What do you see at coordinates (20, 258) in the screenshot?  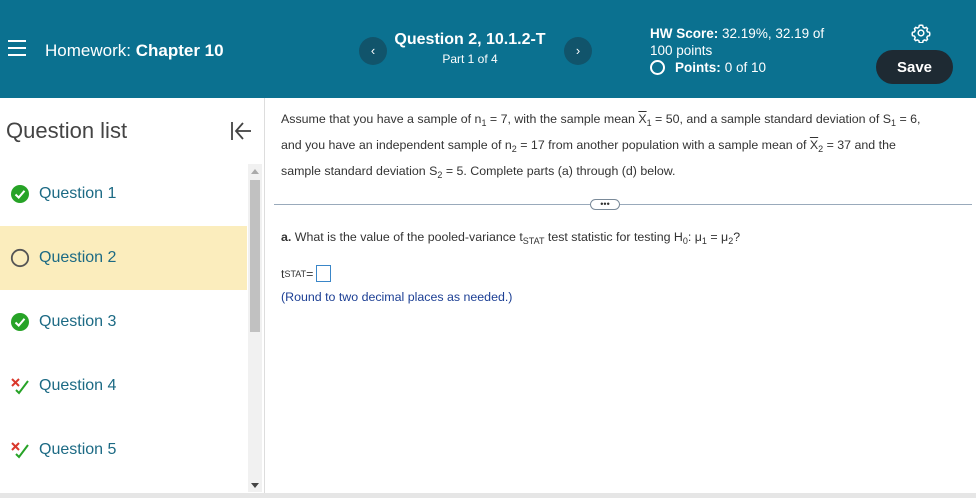 I see `empty-circle-icon` at bounding box center [20, 258].